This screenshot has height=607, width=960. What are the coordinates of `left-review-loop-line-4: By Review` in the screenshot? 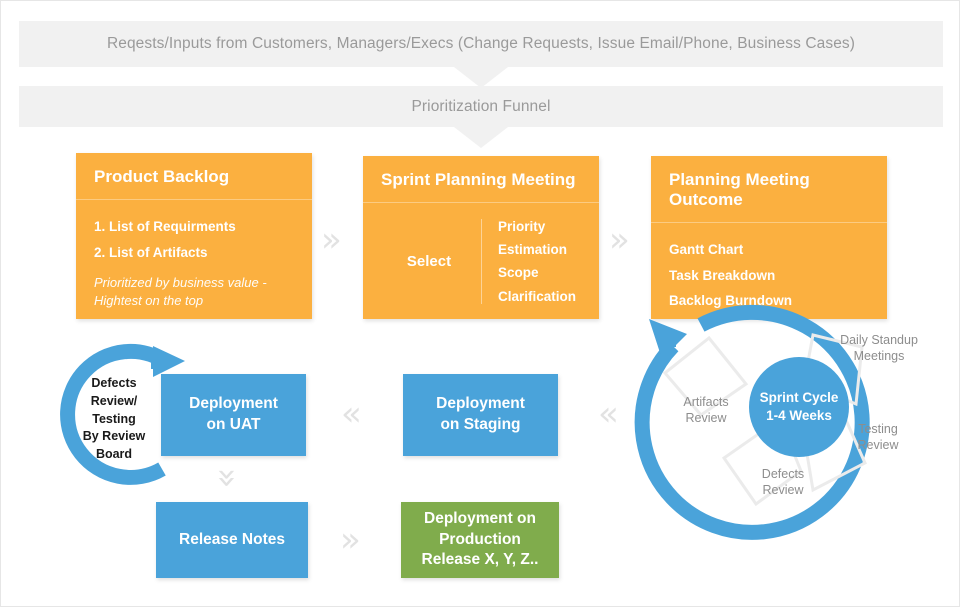 It's located at (114, 436).